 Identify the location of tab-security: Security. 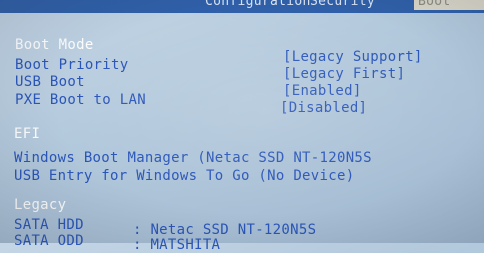
(342, 4).